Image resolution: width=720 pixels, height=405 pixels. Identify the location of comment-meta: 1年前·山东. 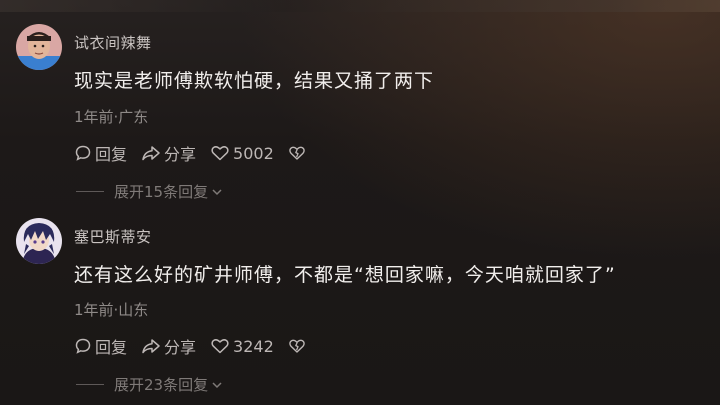
(111, 310).